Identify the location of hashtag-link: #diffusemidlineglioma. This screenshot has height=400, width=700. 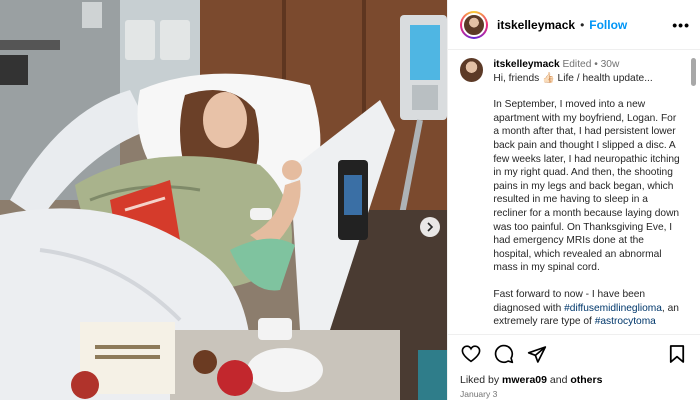
(613, 308).